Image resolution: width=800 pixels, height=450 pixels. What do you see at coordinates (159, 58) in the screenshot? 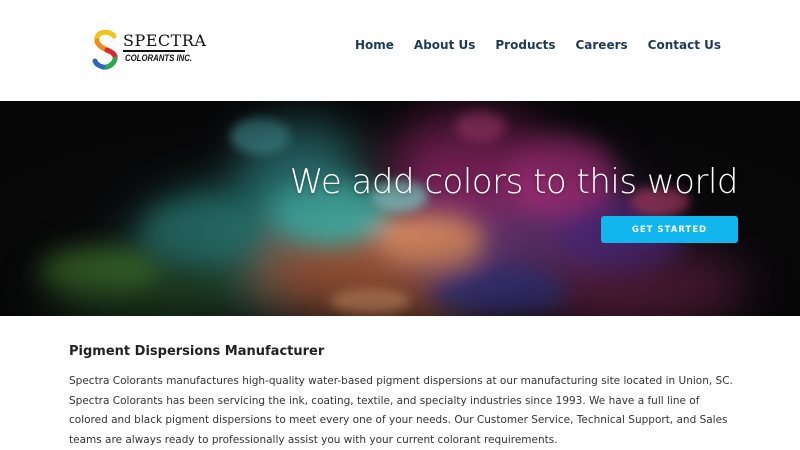
I see `brand-name-line2: COLORANTS INC.` at bounding box center [159, 58].